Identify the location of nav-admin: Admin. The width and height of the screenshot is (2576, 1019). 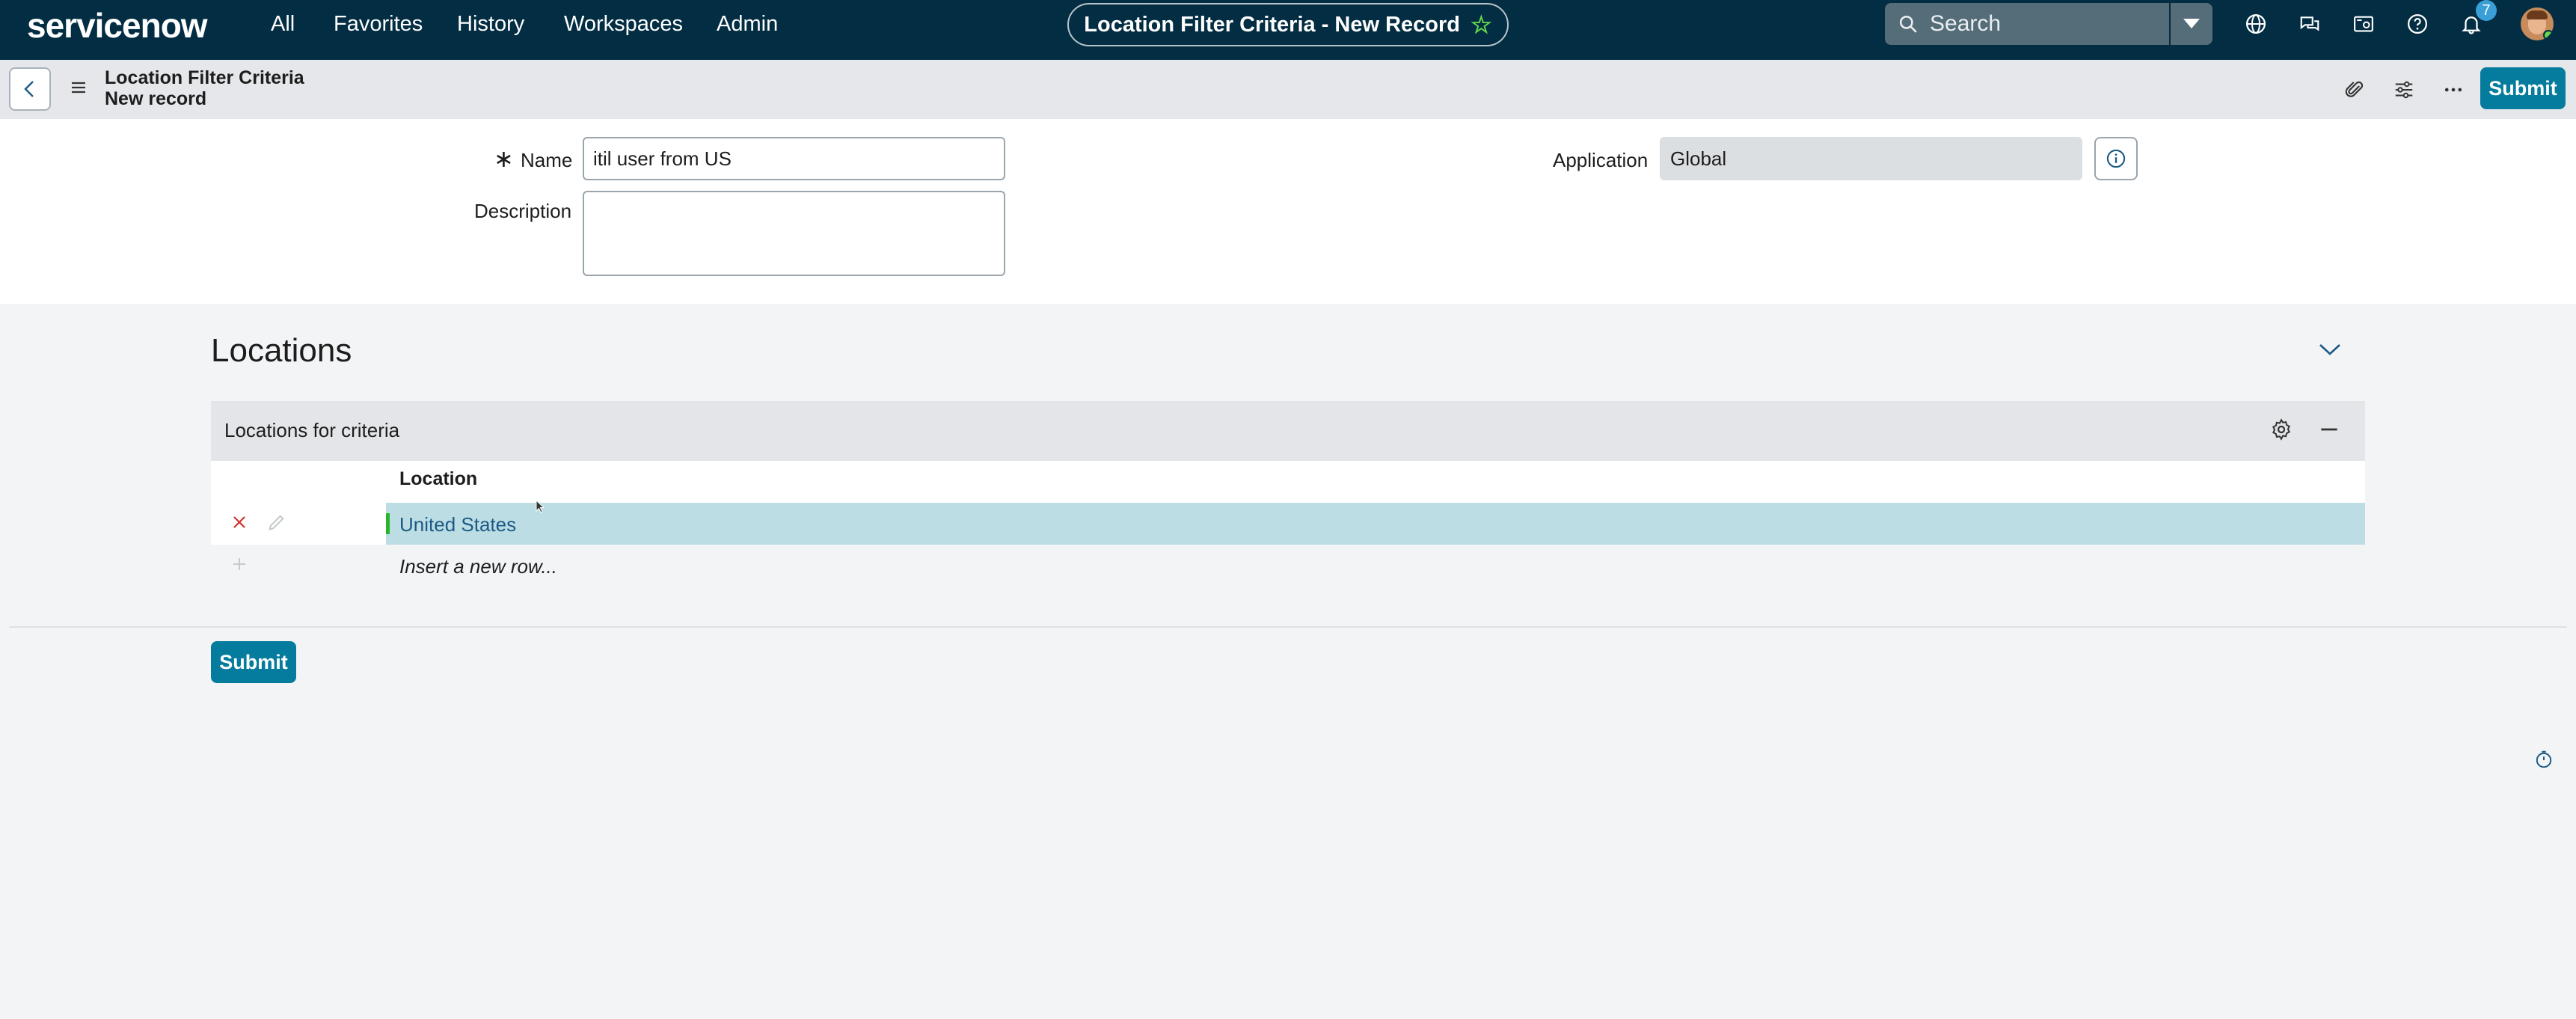
(747, 24).